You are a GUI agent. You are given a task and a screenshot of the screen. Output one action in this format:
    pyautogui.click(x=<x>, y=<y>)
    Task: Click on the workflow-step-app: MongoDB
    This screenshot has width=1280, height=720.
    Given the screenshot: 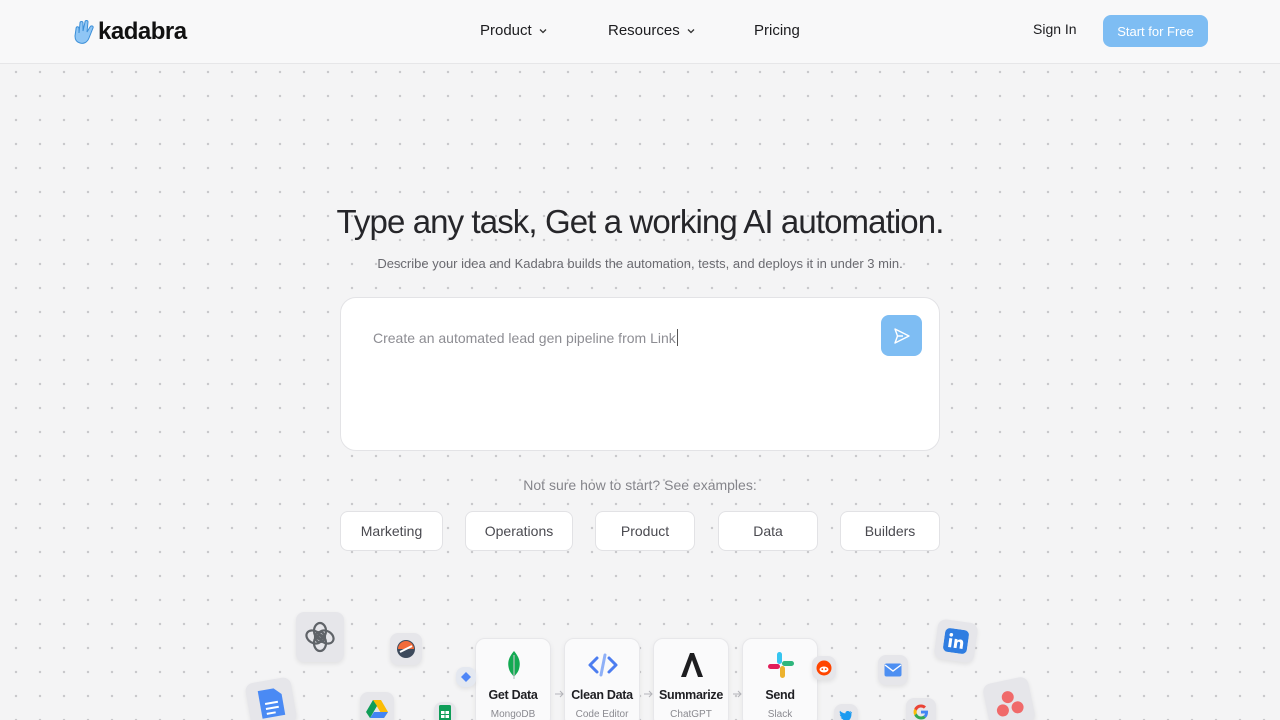 What is the action you would take?
    pyautogui.click(x=513, y=714)
    